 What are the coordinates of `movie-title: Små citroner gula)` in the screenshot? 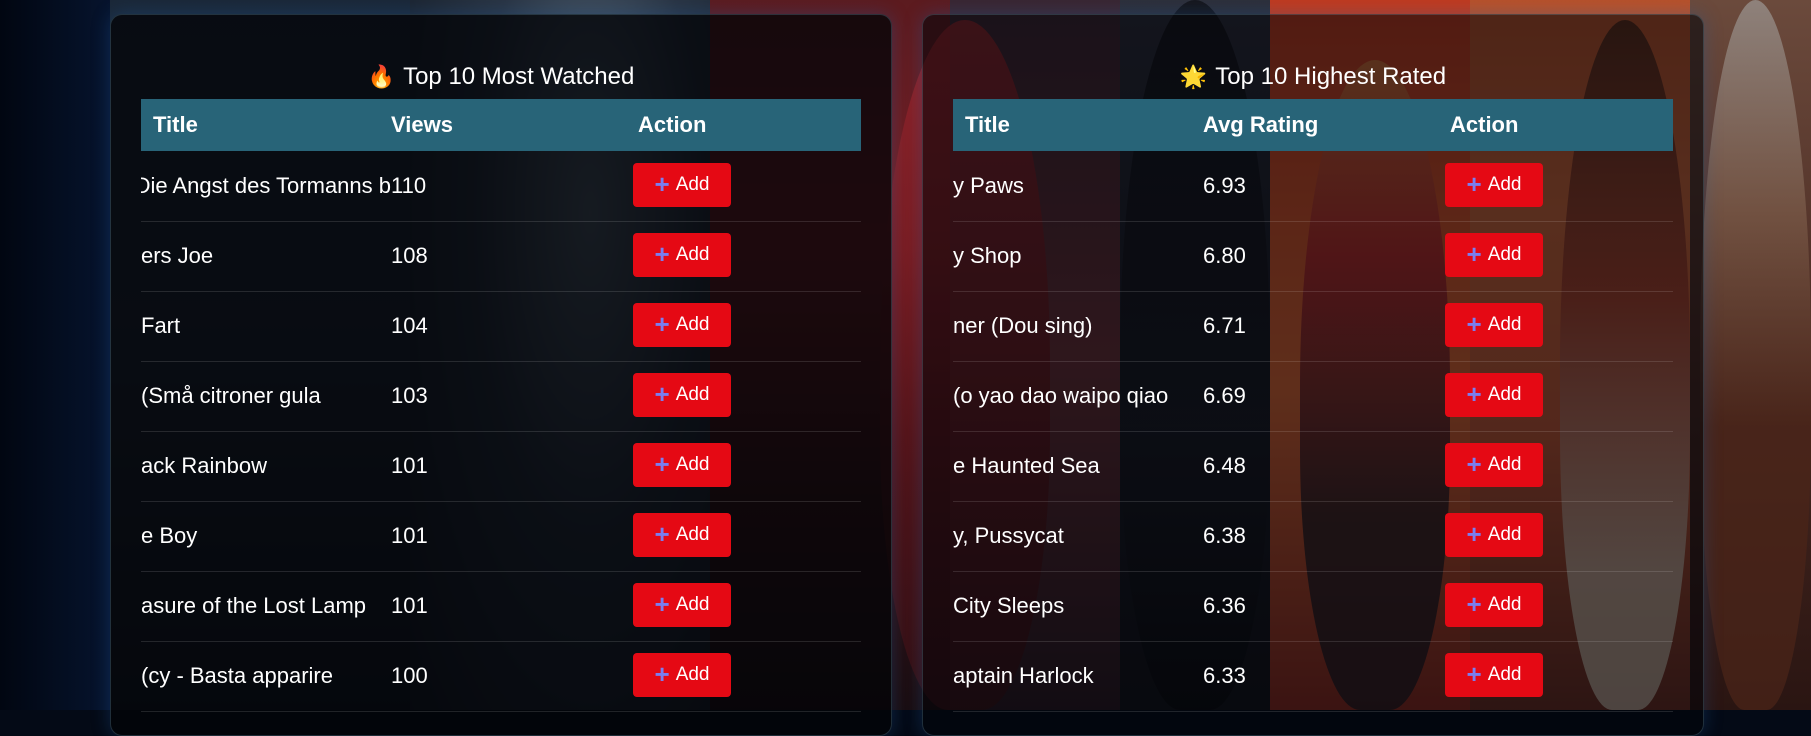 It's located at (231, 395).